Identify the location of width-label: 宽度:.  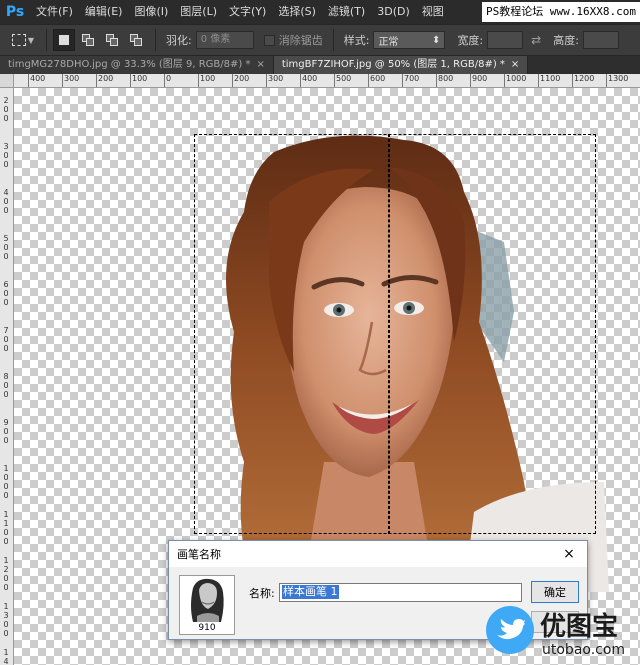
(470, 40).